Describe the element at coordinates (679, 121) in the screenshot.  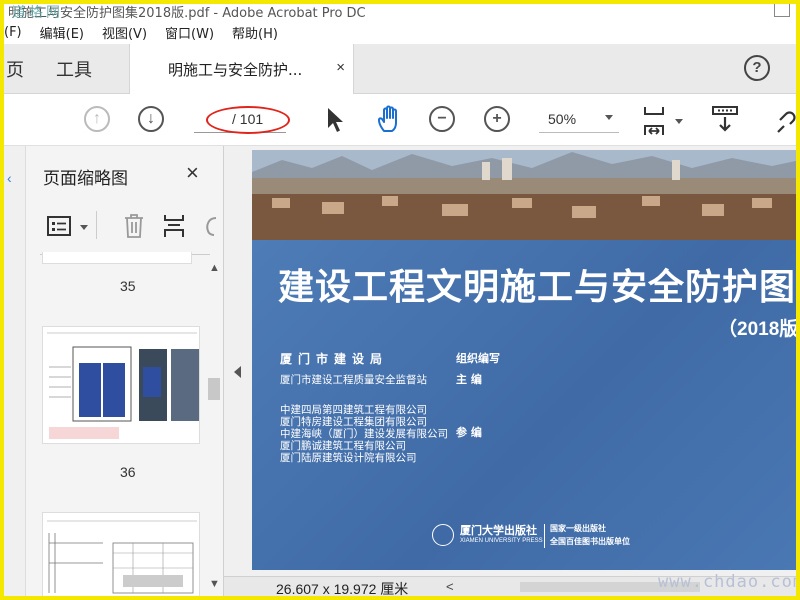
I see `fit-options-chevron-icon` at that location.